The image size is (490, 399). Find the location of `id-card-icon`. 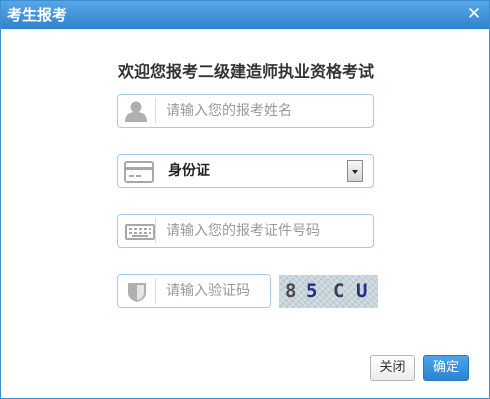

id-card-icon is located at coordinates (139, 172).